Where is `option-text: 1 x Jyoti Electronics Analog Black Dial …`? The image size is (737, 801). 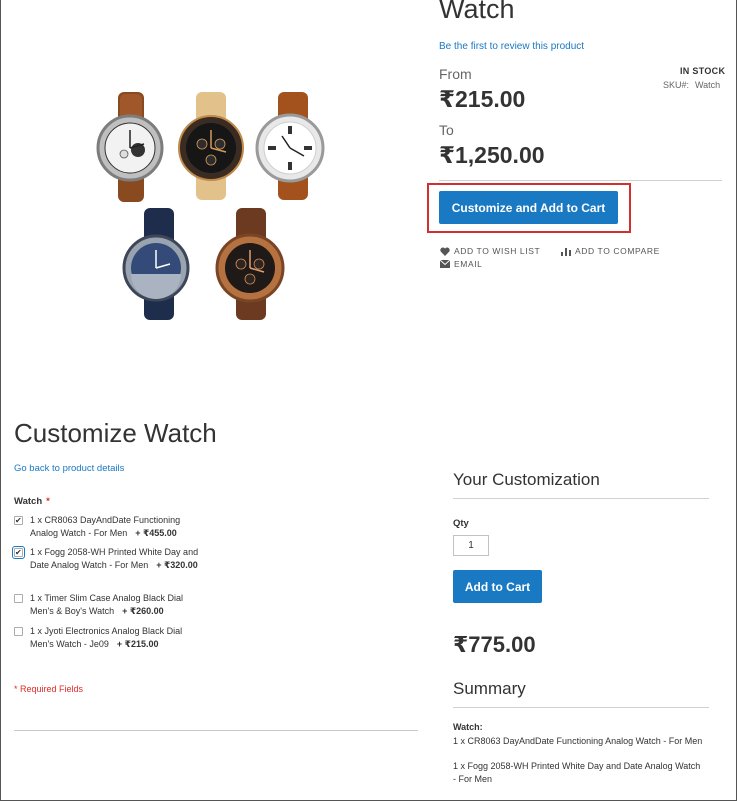
option-text: 1 x Jyoti Electronics Analog Black Dial … is located at coordinates (117, 638).